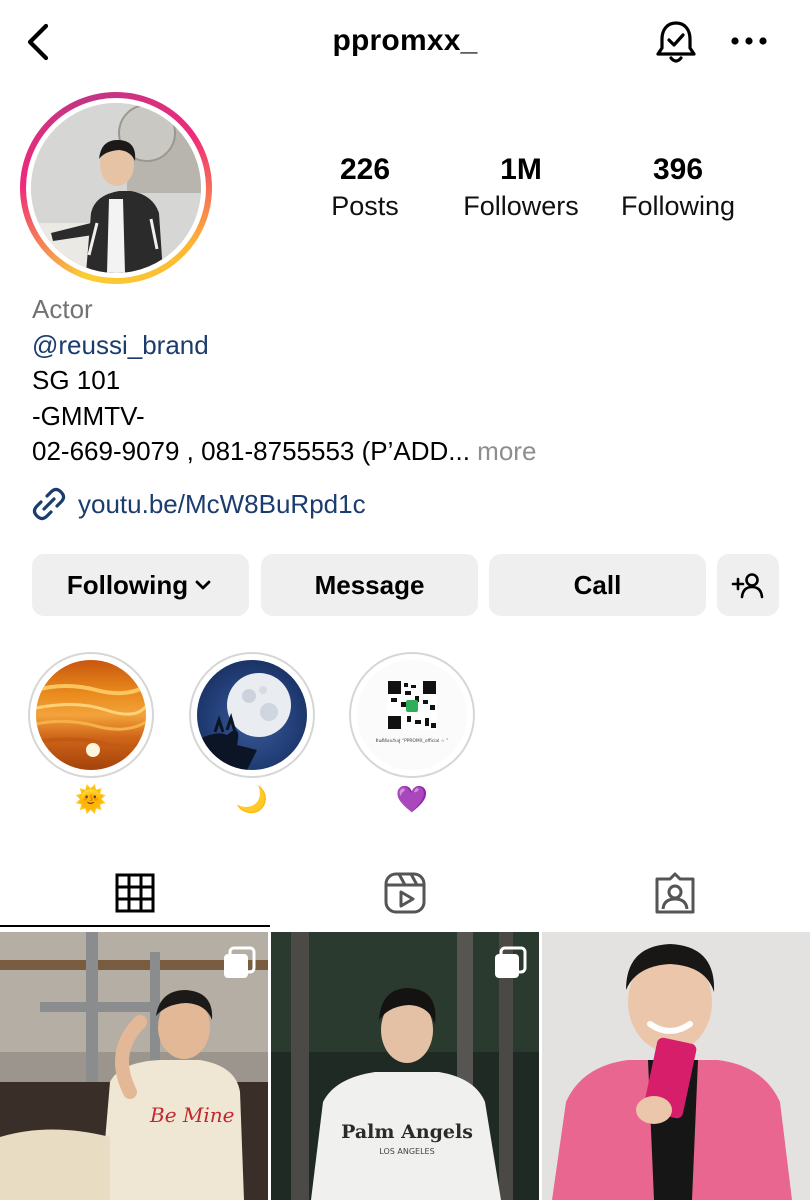 Image resolution: width=810 pixels, height=1200 pixels. What do you see at coordinates (521, 169) in the screenshot?
I see `followers-count-value: 1M` at bounding box center [521, 169].